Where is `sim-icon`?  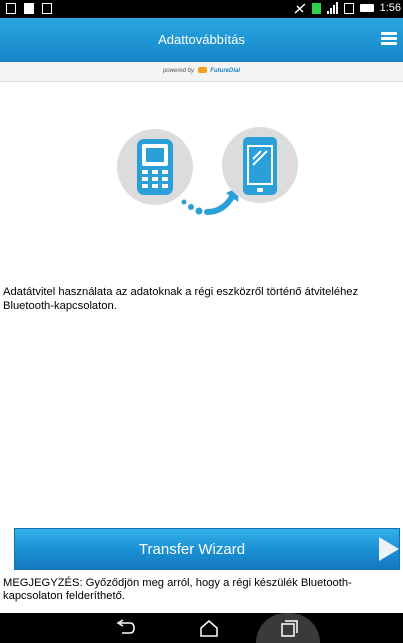 sim-icon is located at coordinates (348, 8).